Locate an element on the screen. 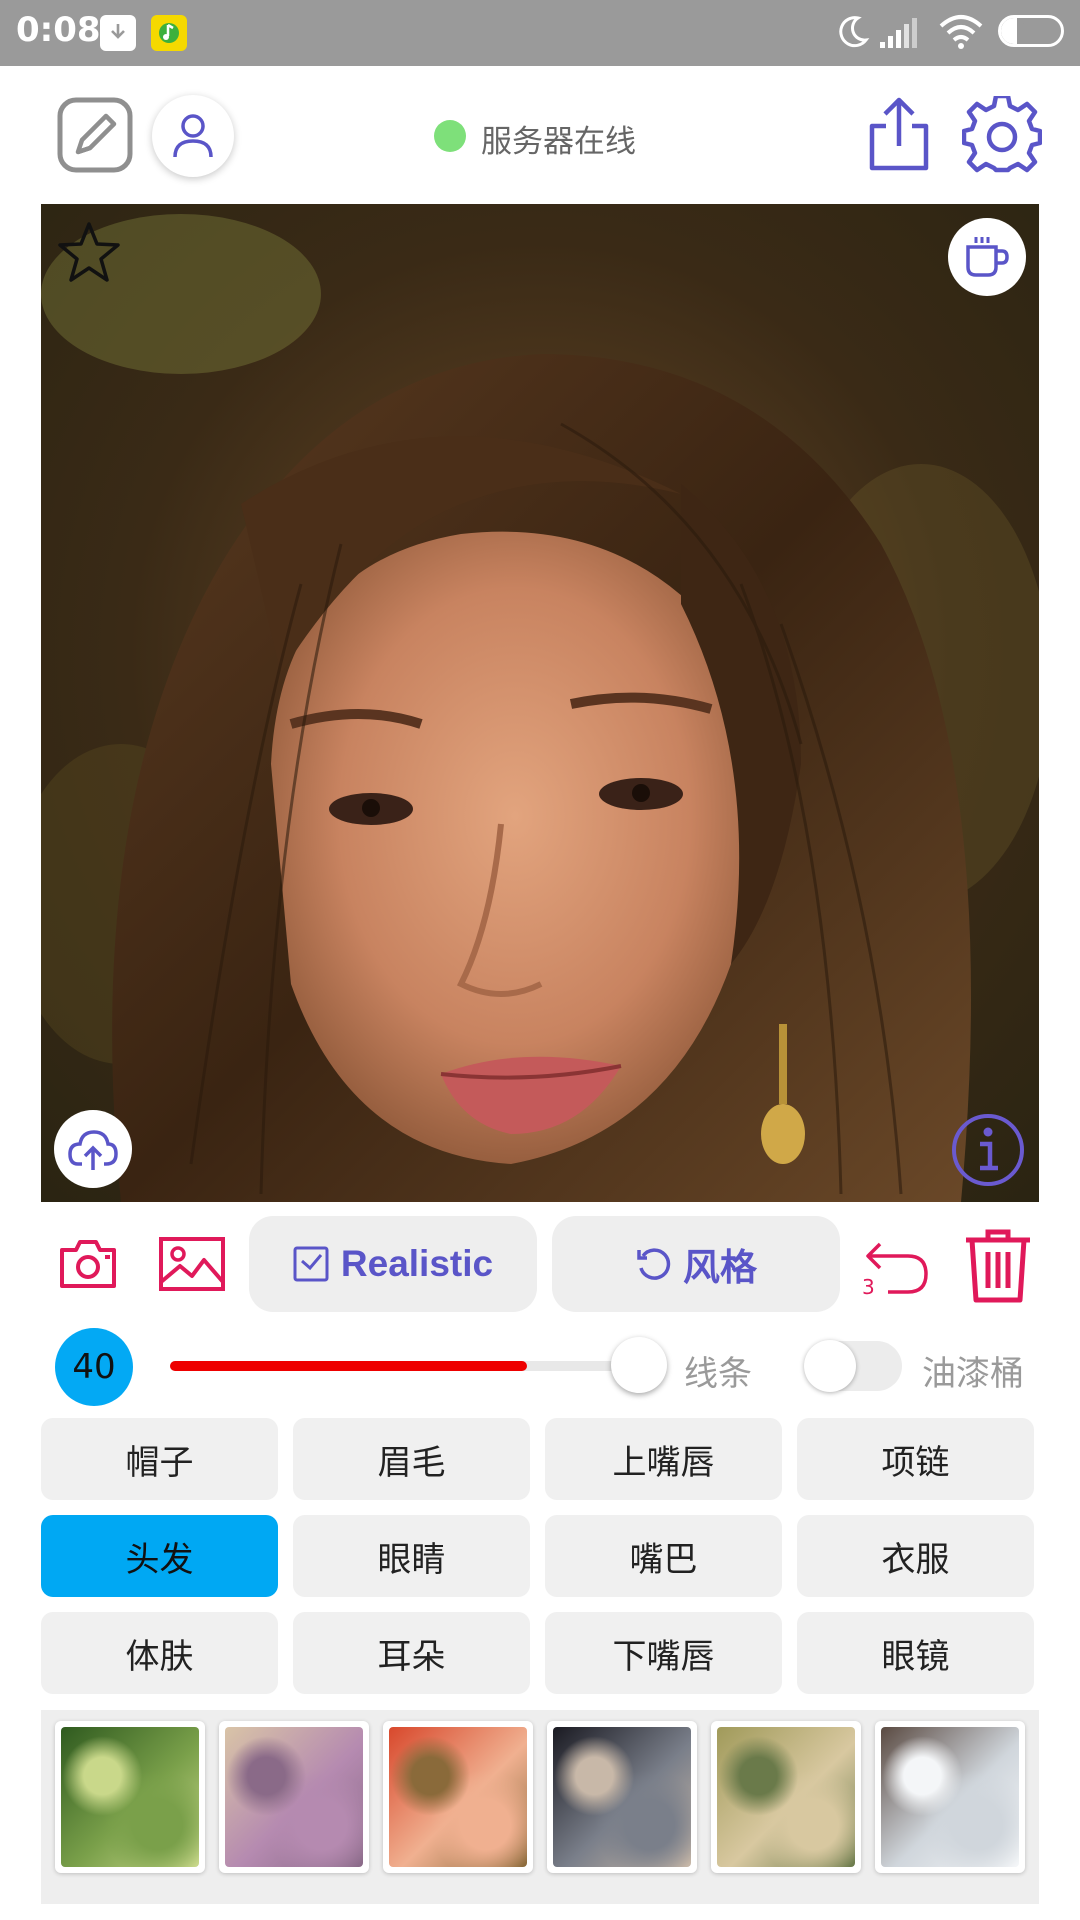  part-selector-grid: 帽子 眉毛 上嘴唇 项链头发 眼睛 嘴巴 衣服体肤 耳朵 下嘴唇 眼镜 is located at coordinates (539, 1556).